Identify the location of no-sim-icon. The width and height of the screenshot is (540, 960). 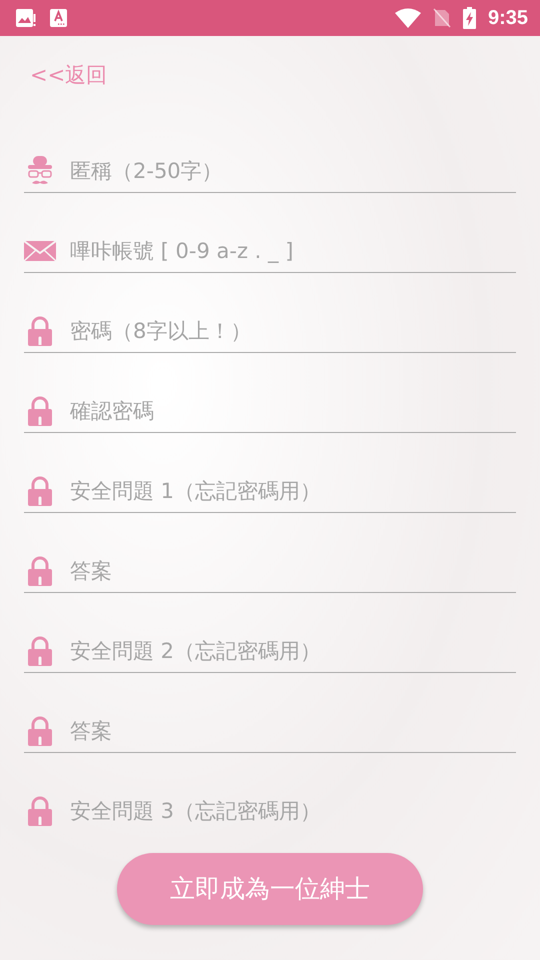
(441, 18).